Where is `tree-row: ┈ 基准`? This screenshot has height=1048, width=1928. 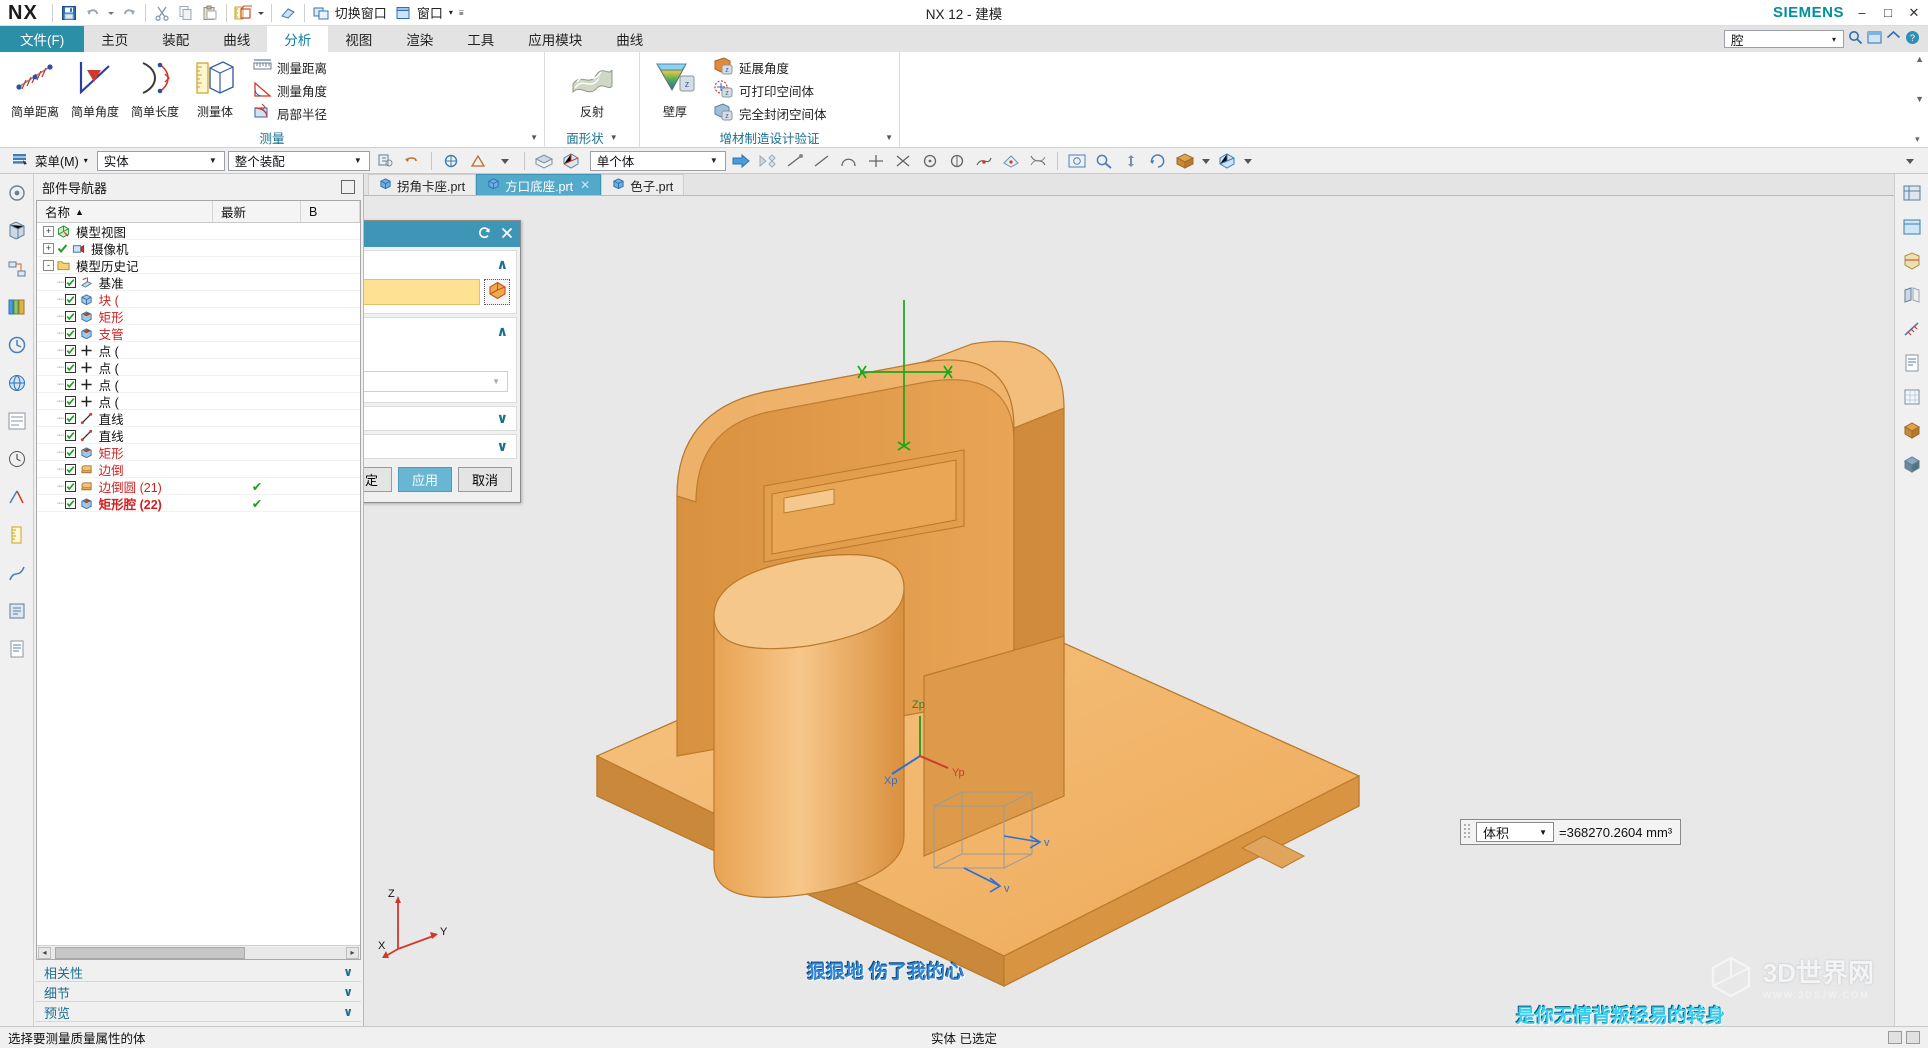 tree-row: ┈ 基准 is located at coordinates (198, 282).